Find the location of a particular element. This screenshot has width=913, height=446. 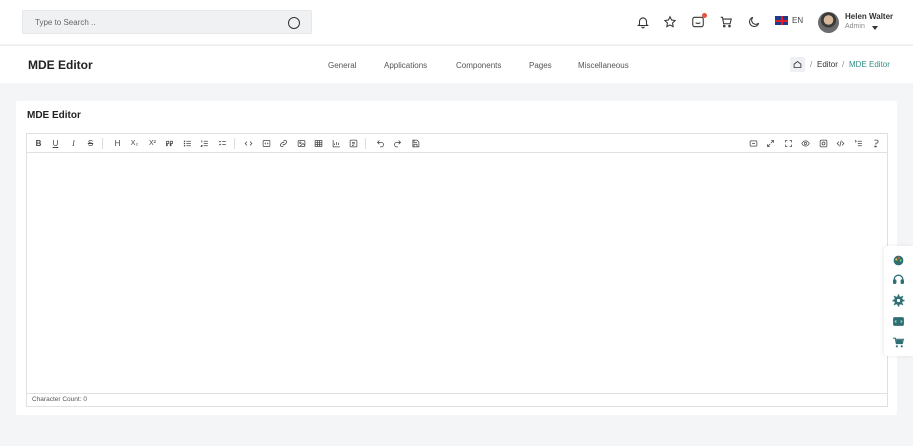

link-icon is located at coordinates (283, 143).